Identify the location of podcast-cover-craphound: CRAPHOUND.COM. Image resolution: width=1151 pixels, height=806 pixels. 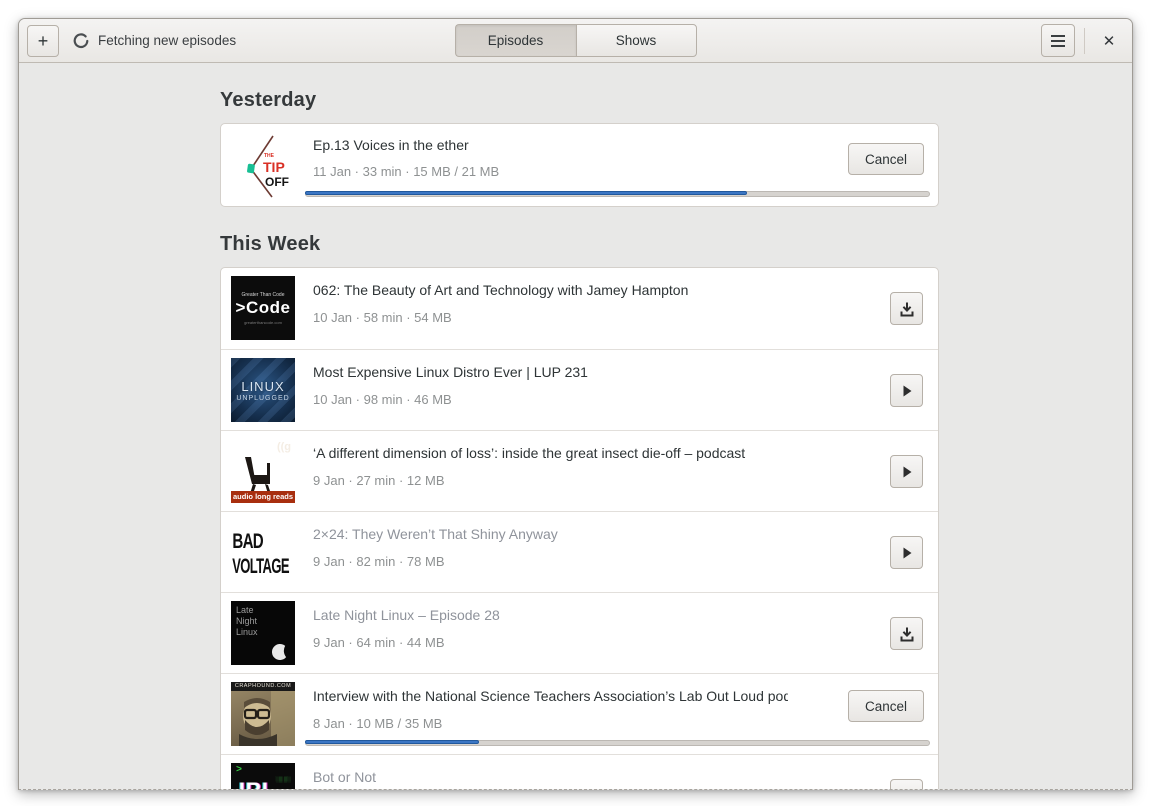
(263, 714).